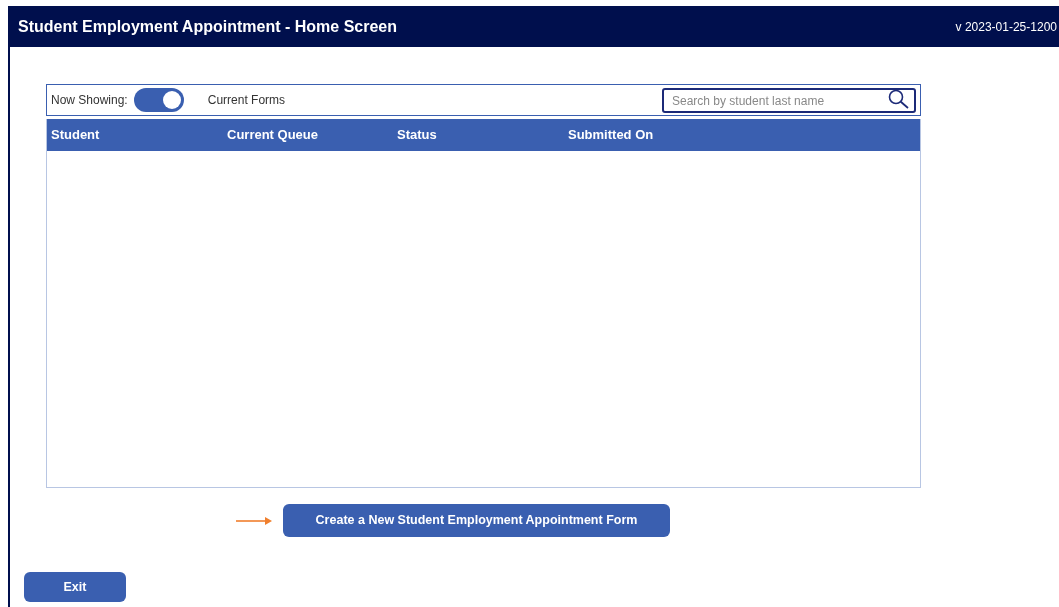  I want to click on search-icon, so click(899, 98).